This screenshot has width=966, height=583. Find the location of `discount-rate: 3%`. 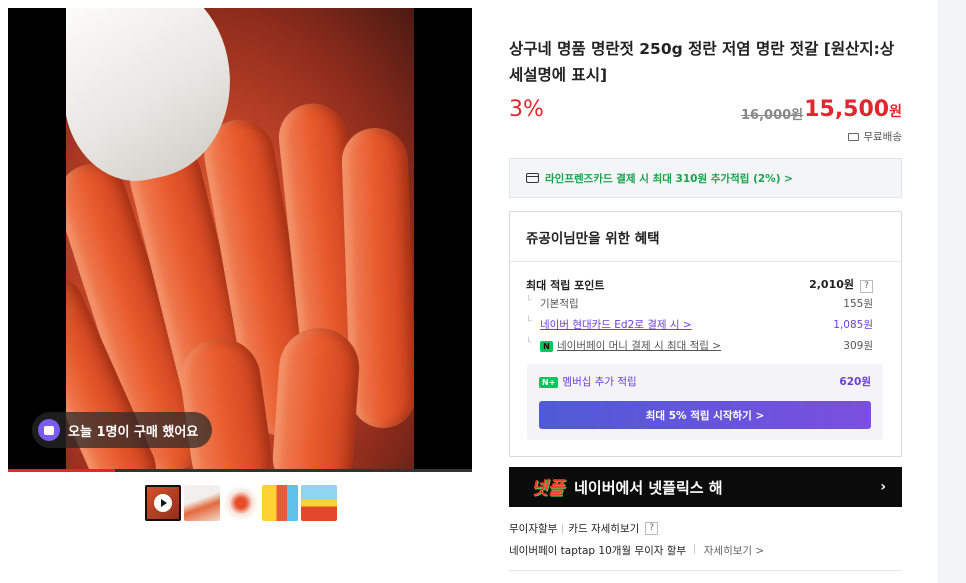

discount-rate: 3% is located at coordinates (526, 109).